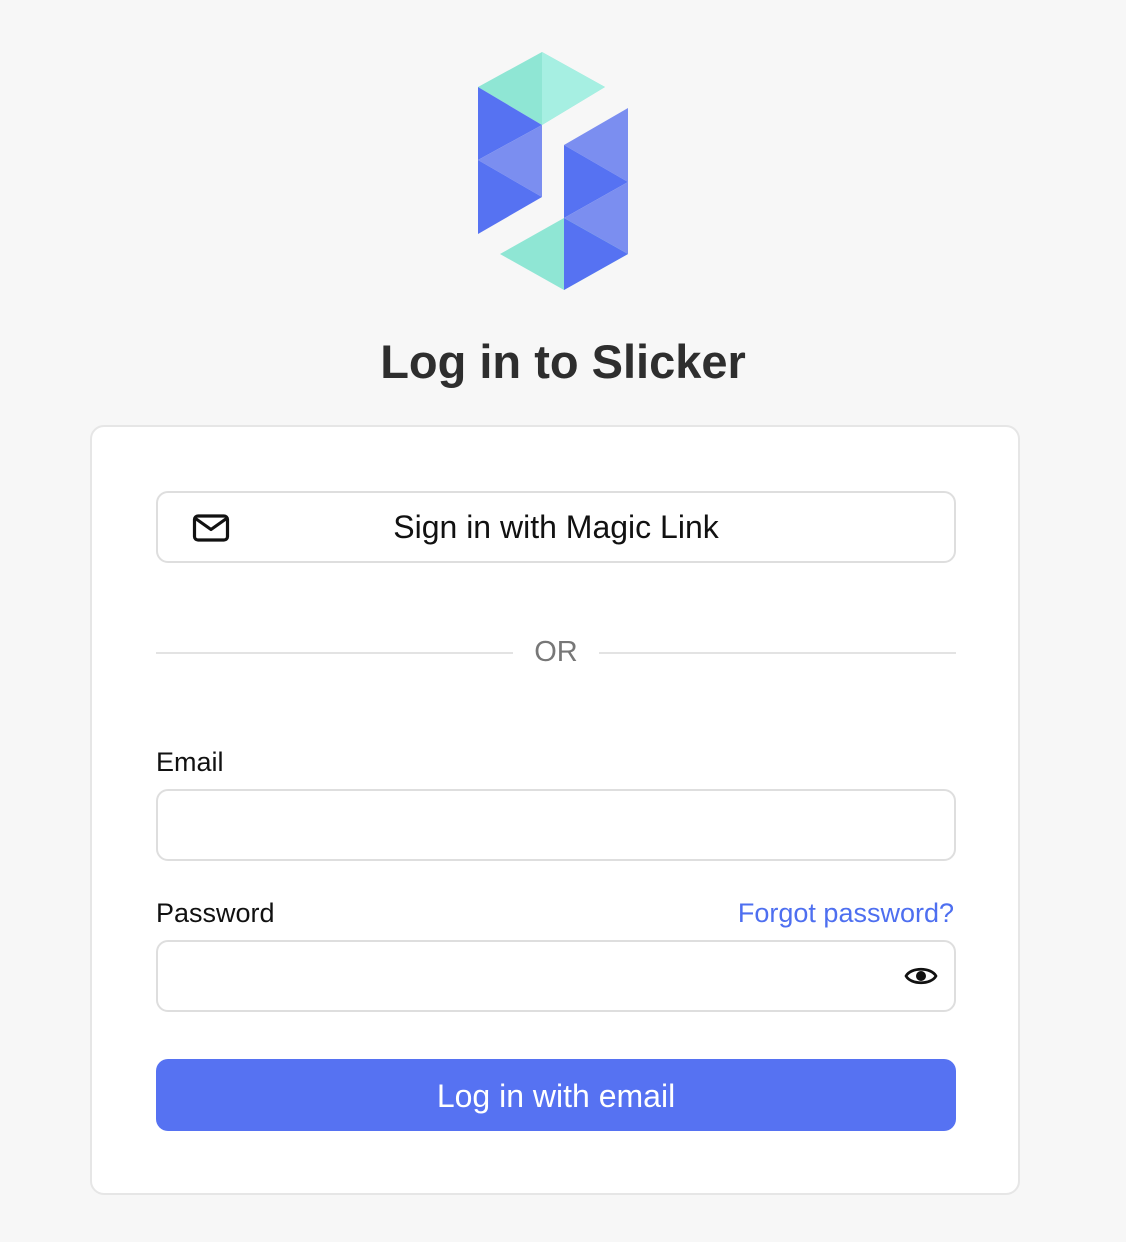 The image size is (1126, 1242). What do you see at coordinates (190, 762) in the screenshot?
I see `email-label: Email` at bounding box center [190, 762].